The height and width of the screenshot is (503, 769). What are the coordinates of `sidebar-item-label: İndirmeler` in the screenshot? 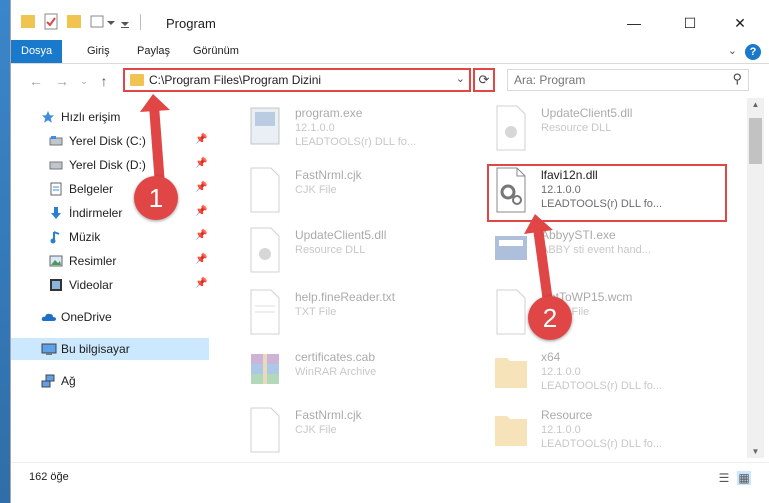 It's located at (96, 213).